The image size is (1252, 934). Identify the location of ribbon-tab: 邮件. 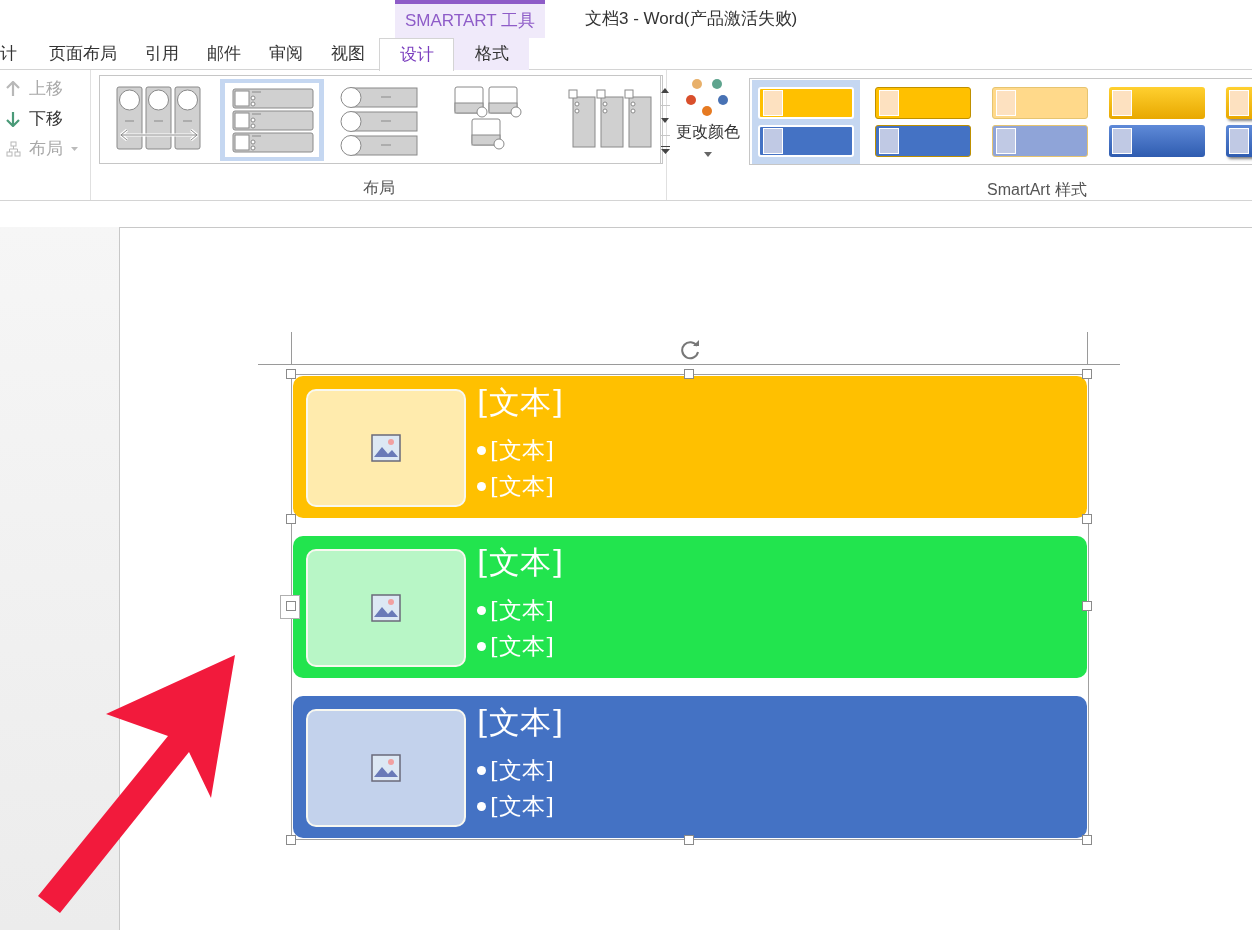
(224, 54).